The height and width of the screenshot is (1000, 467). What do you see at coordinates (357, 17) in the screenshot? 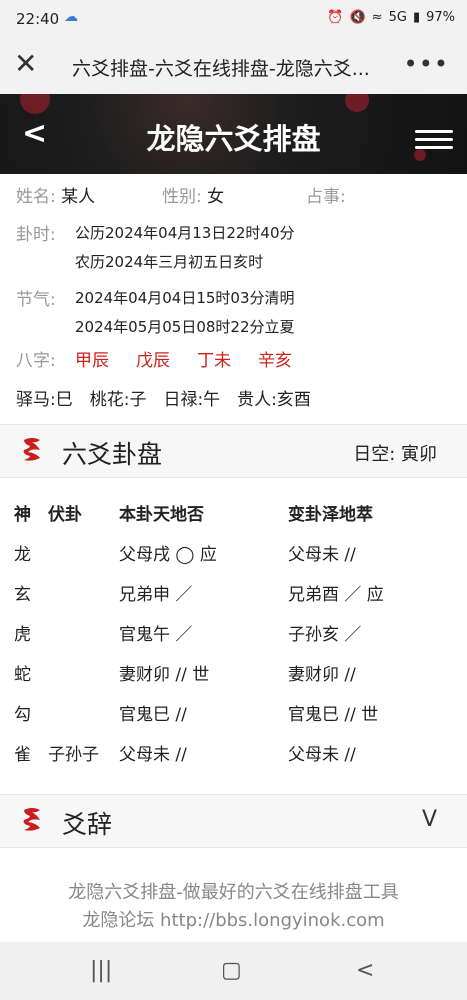
I see `mute-icon: 🔇` at bounding box center [357, 17].